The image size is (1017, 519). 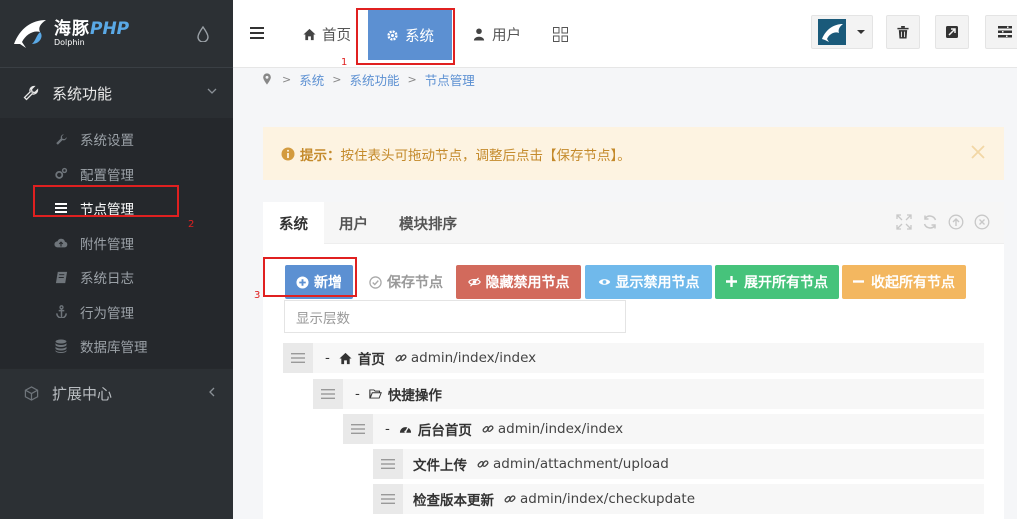 I want to click on breadcrumb-item-system: 系统, so click(x=311, y=79).